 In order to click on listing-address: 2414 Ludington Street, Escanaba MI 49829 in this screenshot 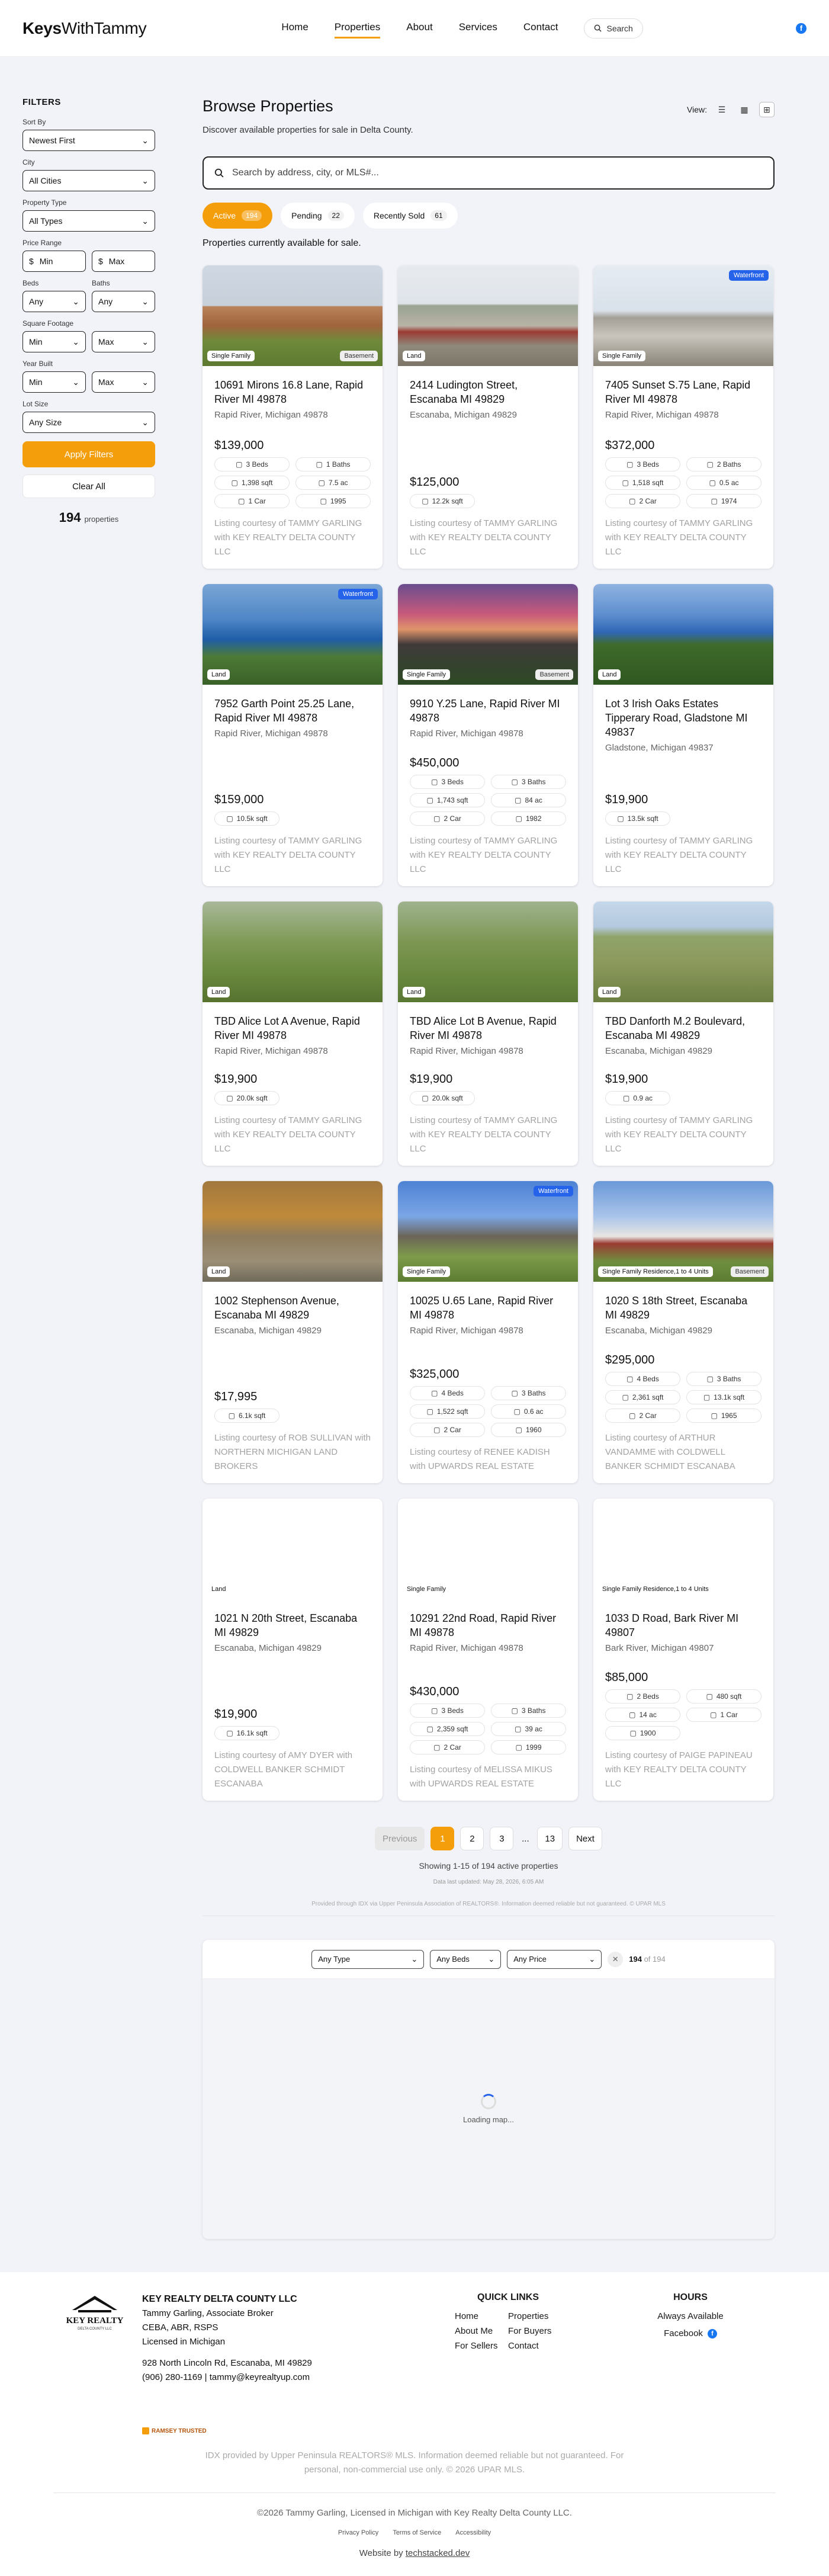, I will do `click(488, 392)`.